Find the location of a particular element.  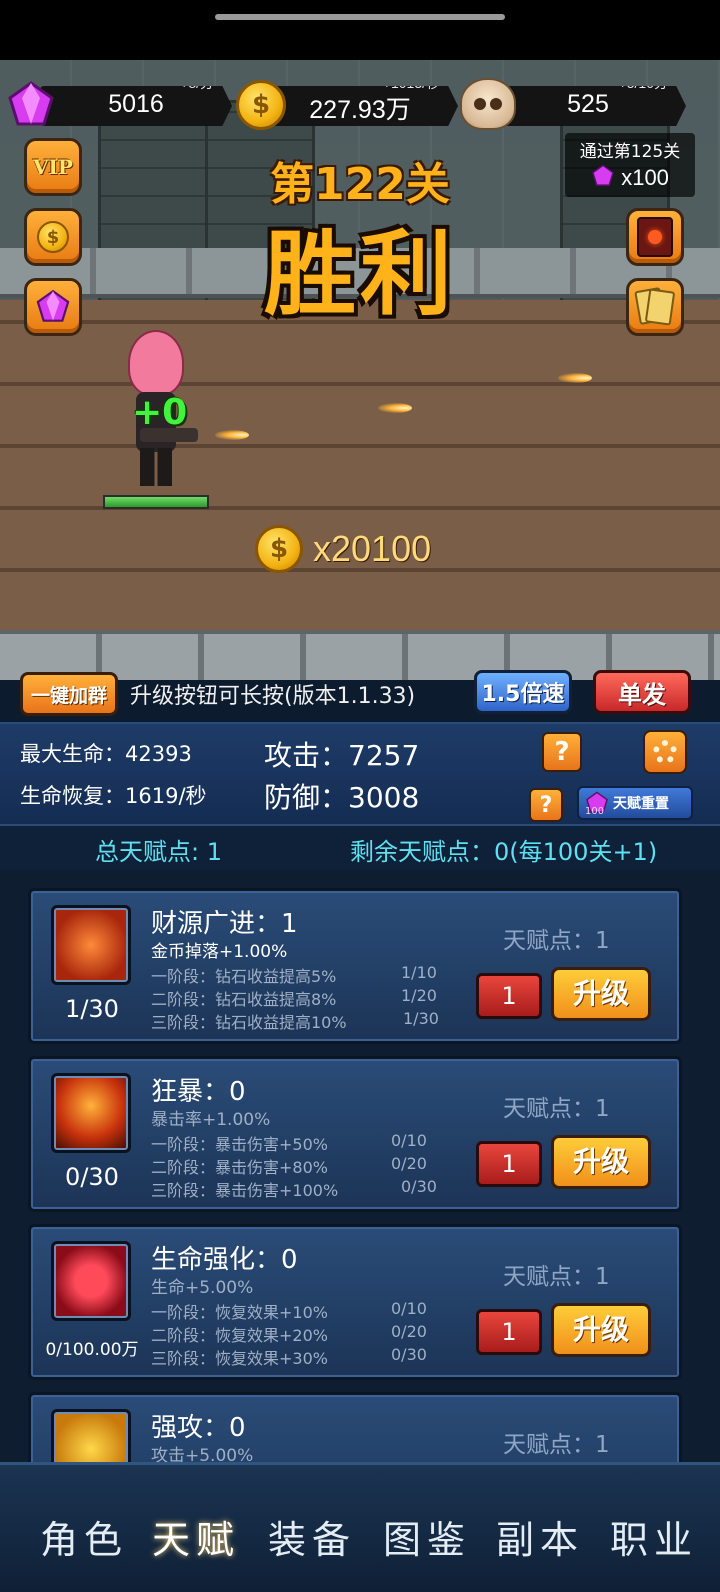

regen-stat: 生命恢复：1619/秒 is located at coordinates (113, 796).